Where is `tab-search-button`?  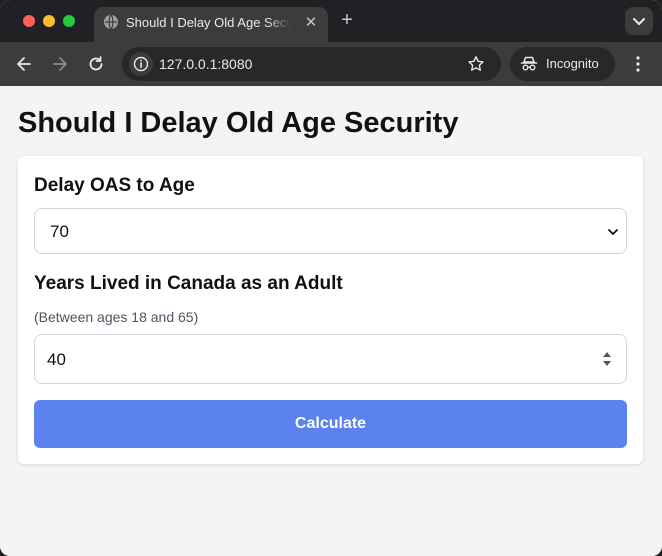 tab-search-button is located at coordinates (639, 21).